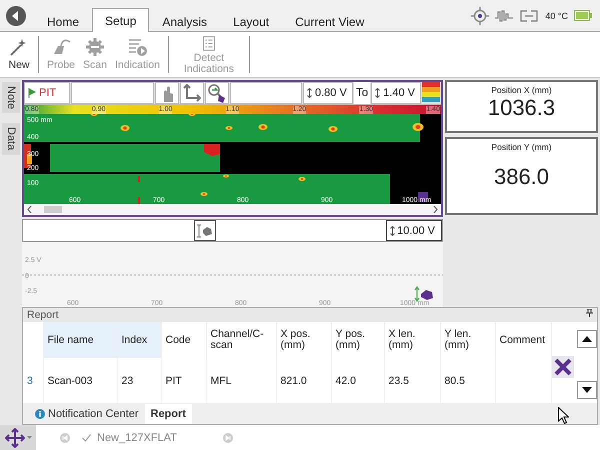 This screenshot has width=600, height=450. Describe the element at coordinates (328, 93) in the screenshot. I see `min-threshold-field: 0.80 V` at that location.